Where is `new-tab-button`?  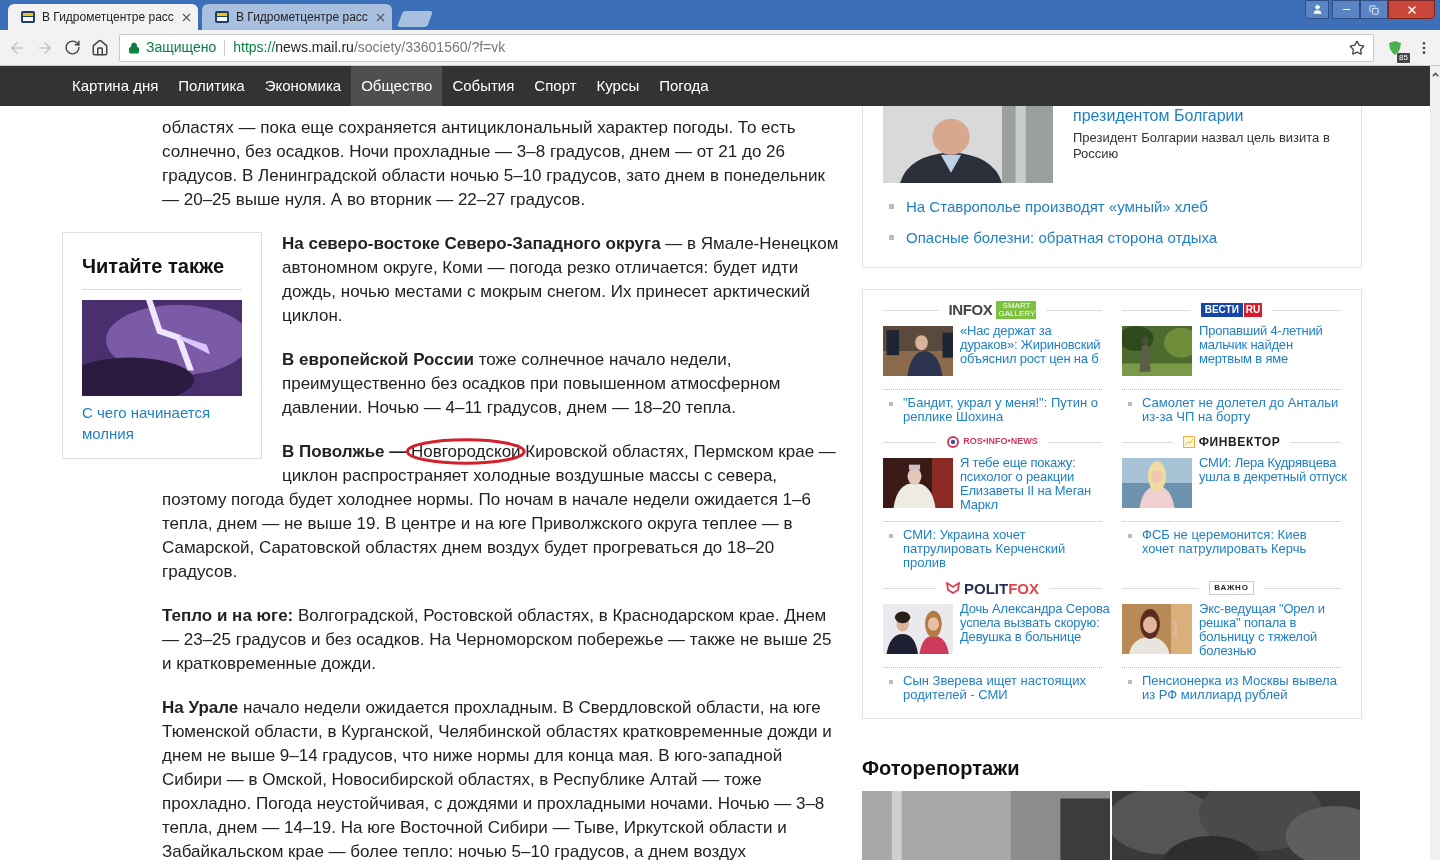
new-tab-button is located at coordinates (415, 19).